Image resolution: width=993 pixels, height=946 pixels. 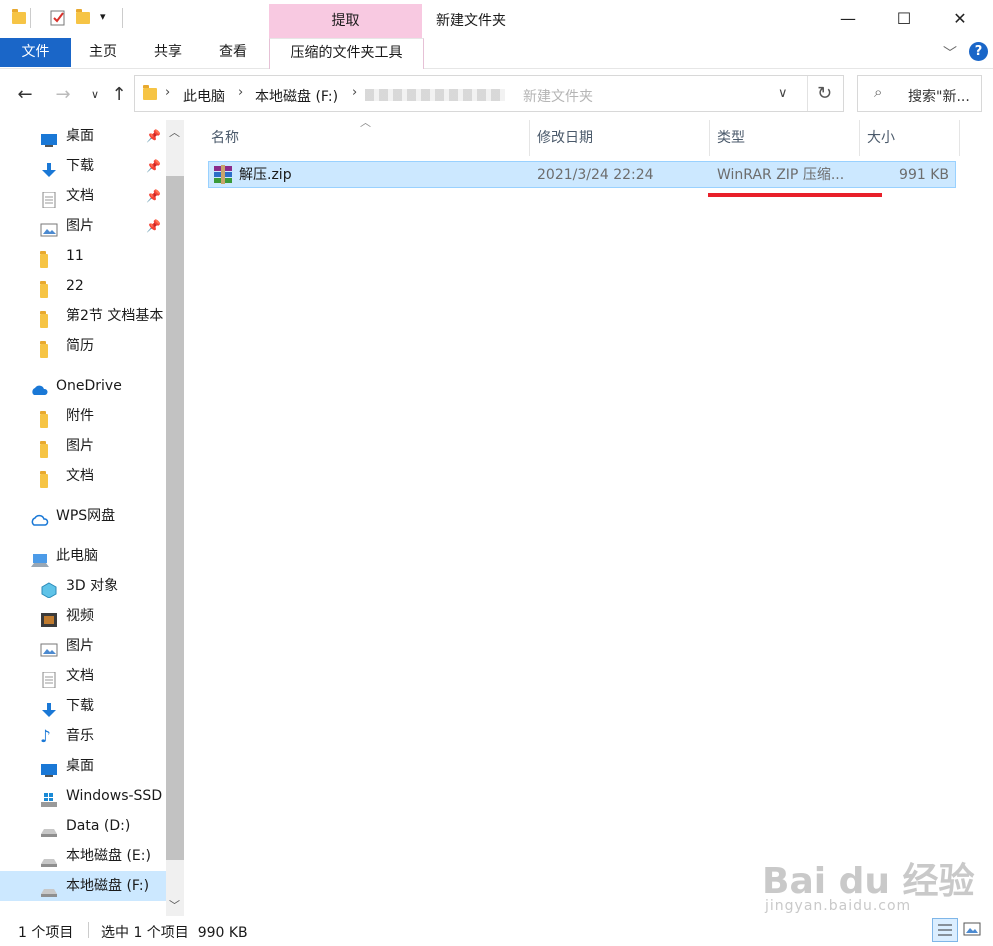 I want to click on sidebar-item-3d-objects: 3D 对象, so click(x=83, y=586).